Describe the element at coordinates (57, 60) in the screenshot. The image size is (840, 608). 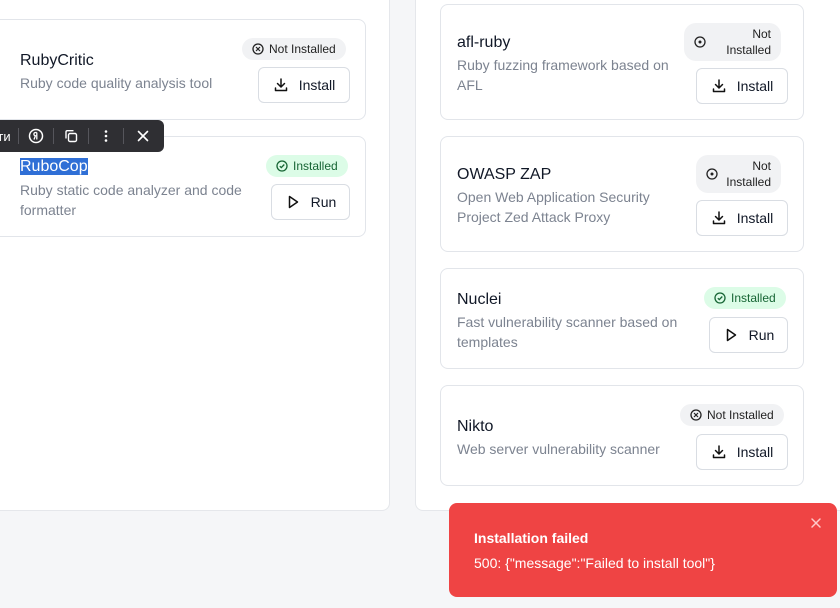
I see `tool-name: RubyCritic` at that location.